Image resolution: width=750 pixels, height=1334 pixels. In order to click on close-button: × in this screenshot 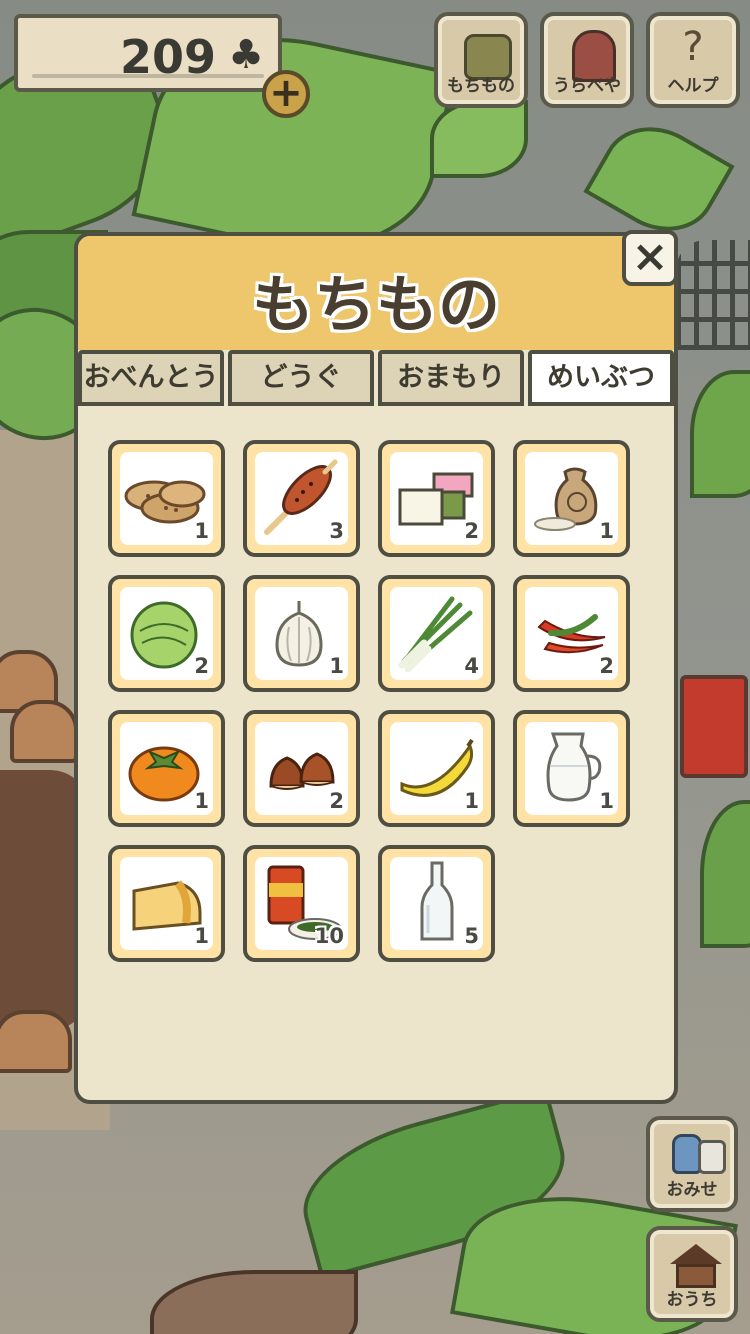, I will do `click(650, 258)`.